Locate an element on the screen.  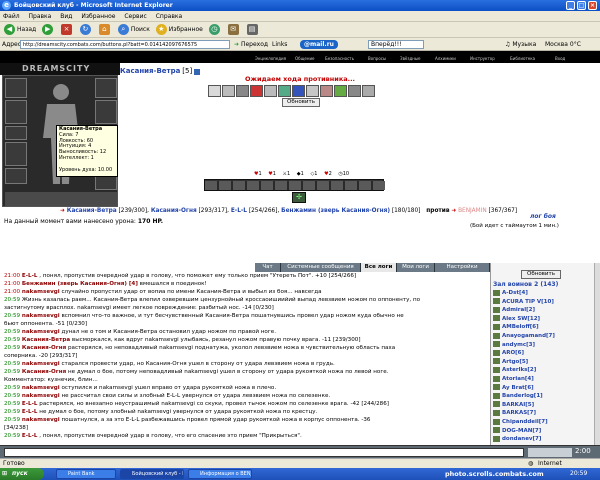
tab-settings: Настройки is located at coordinates (462, 267).